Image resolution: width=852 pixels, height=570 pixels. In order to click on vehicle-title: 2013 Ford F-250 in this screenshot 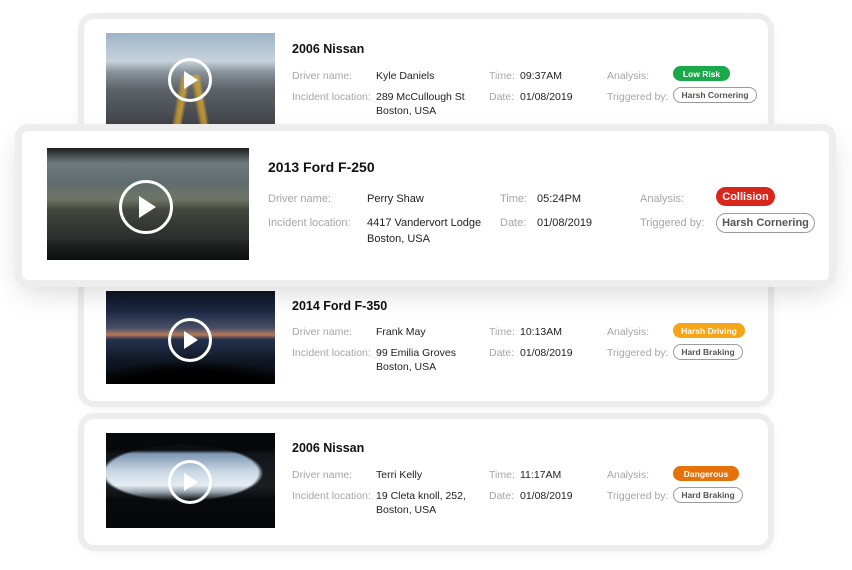, I will do `click(321, 167)`.